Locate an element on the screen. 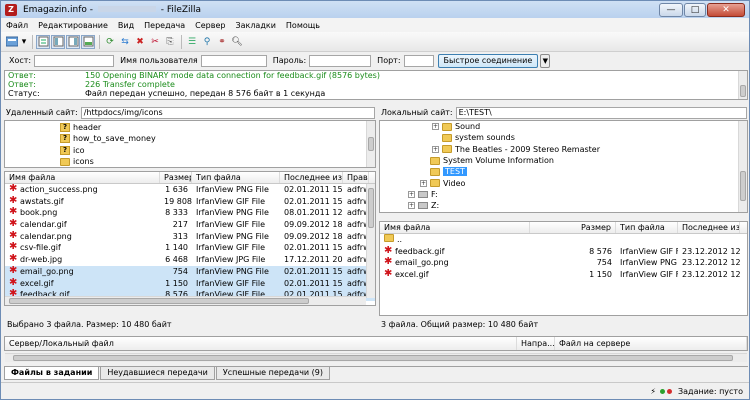 This screenshot has width=750, height=400. local-tree-scrollbar is located at coordinates (742, 166).